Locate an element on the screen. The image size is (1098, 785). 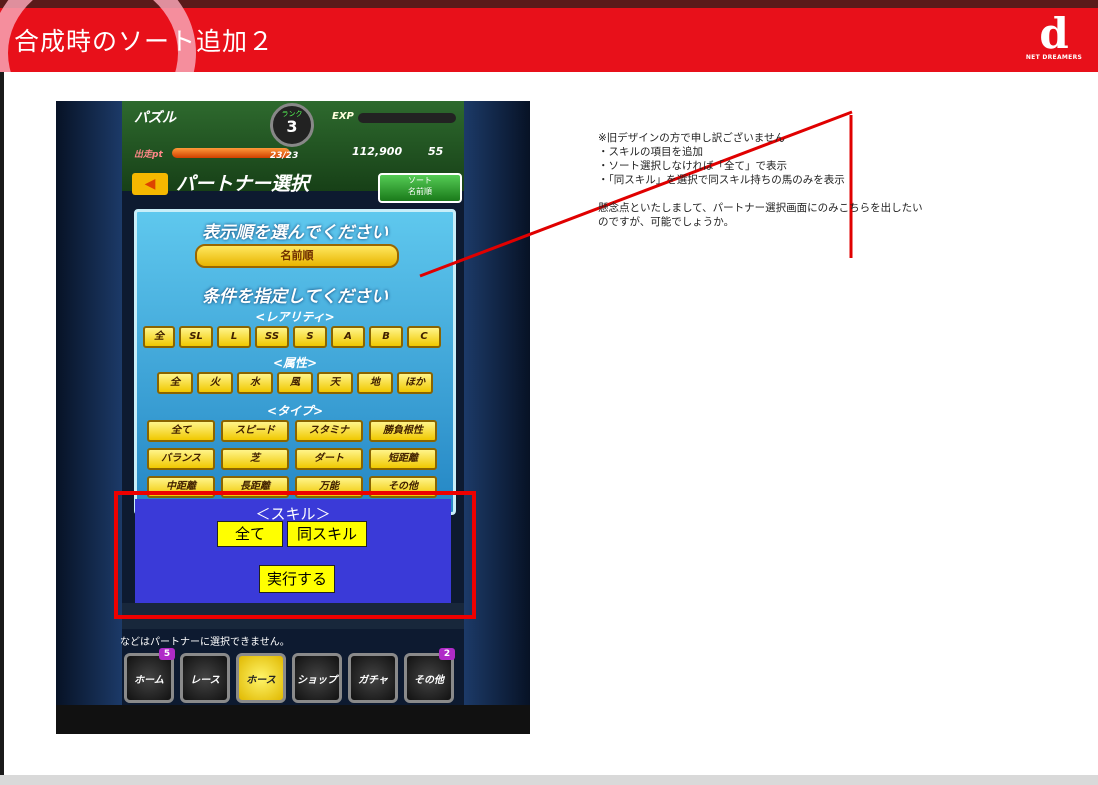
note-line: ※旧デザインの方で申し訳ございません is located at coordinates (691, 138).